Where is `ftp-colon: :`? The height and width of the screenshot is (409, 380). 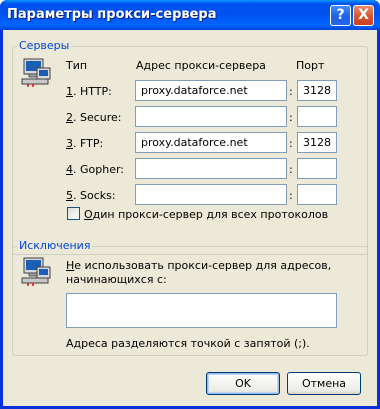
ftp-colon: : is located at coordinates (291, 143).